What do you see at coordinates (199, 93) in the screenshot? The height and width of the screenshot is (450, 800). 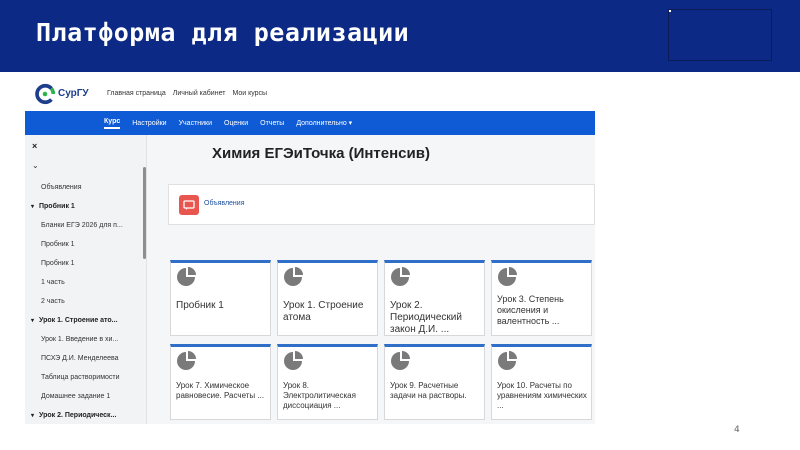 I see `nav-dashboard-link: Личный кабинет` at bounding box center [199, 93].